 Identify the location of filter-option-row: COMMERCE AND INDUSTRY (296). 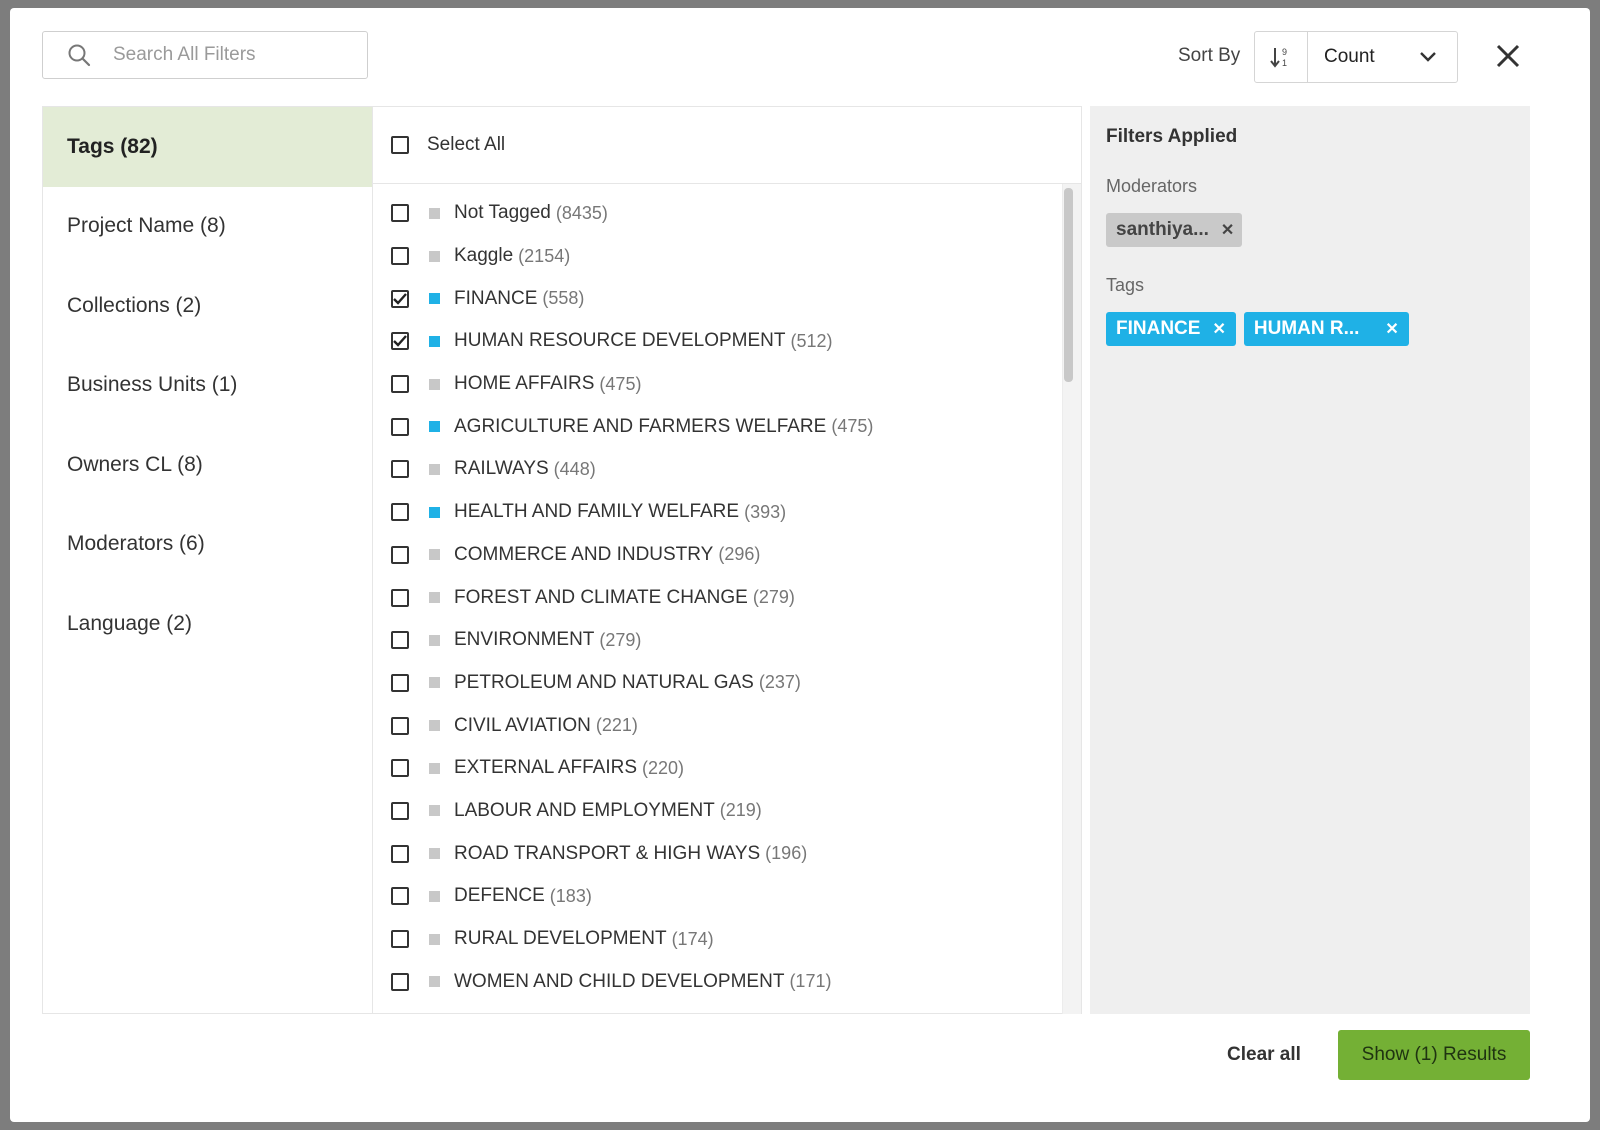
(727, 555).